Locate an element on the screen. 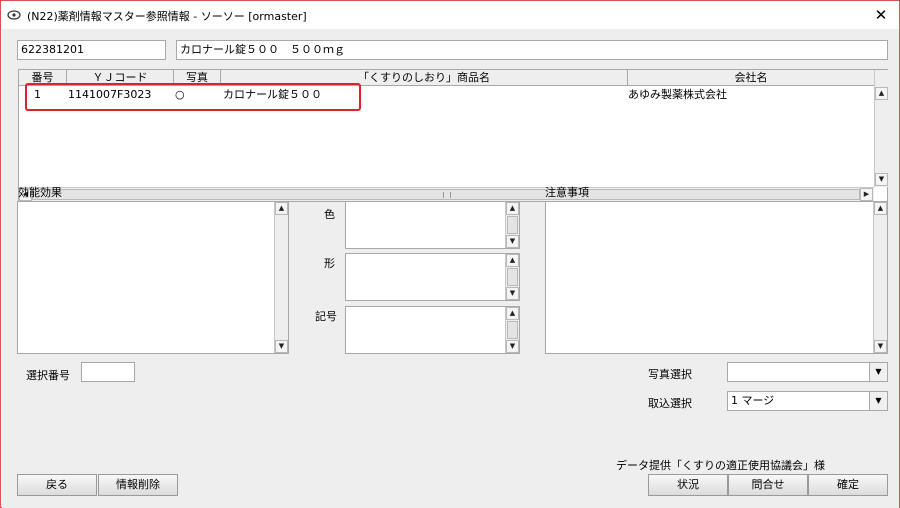 This screenshot has height=508, width=900. shape-label: 形 is located at coordinates (329, 263).